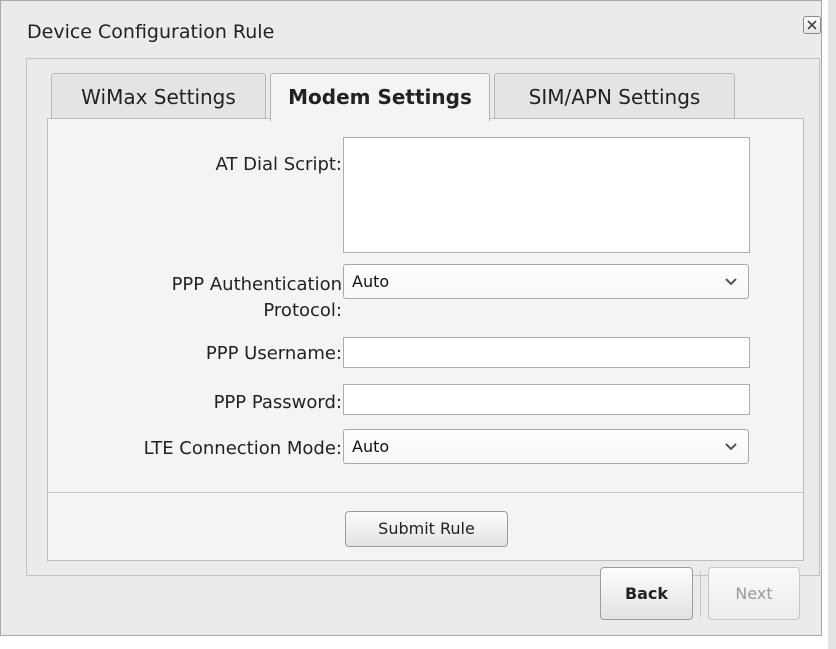 The image size is (836, 649). Describe the element at coordinates (546, 399) in the screenshot. I see `ppp-password-input` at that location.